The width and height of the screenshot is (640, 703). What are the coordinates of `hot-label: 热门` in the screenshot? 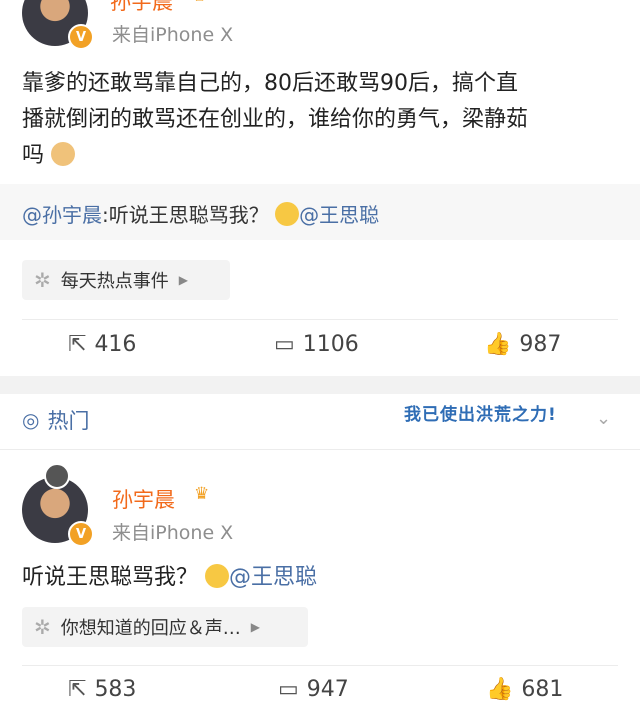 It's located at (68, 421).